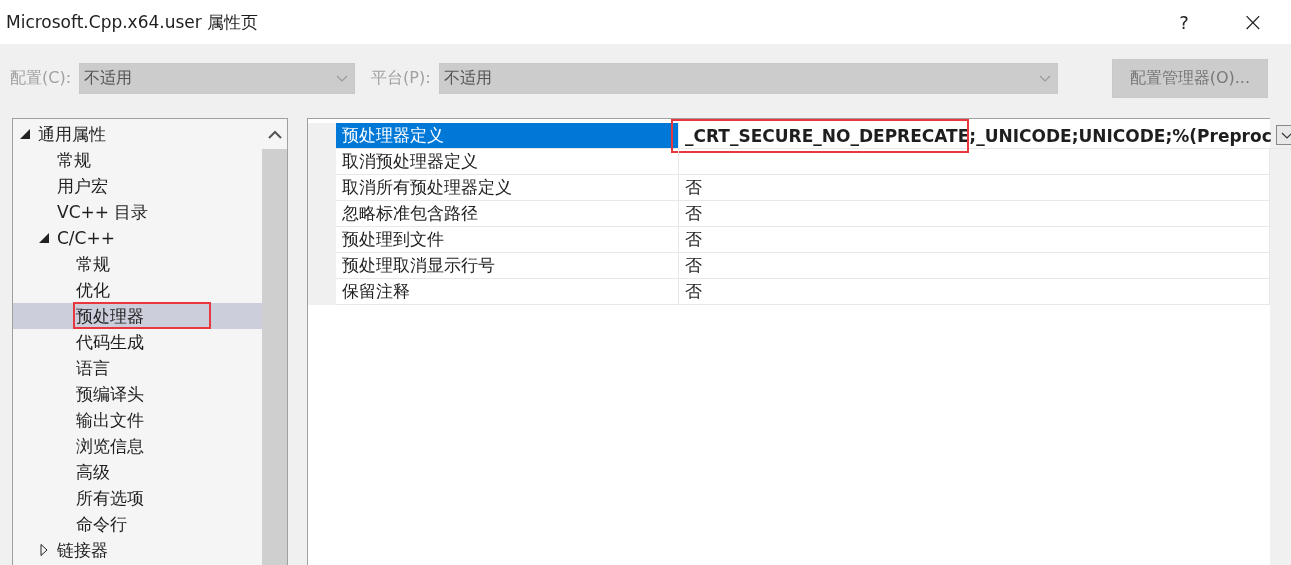 This screenshot has height=565, width=1291. I want to click on tree-item: 所有选项, so click(137, 498).